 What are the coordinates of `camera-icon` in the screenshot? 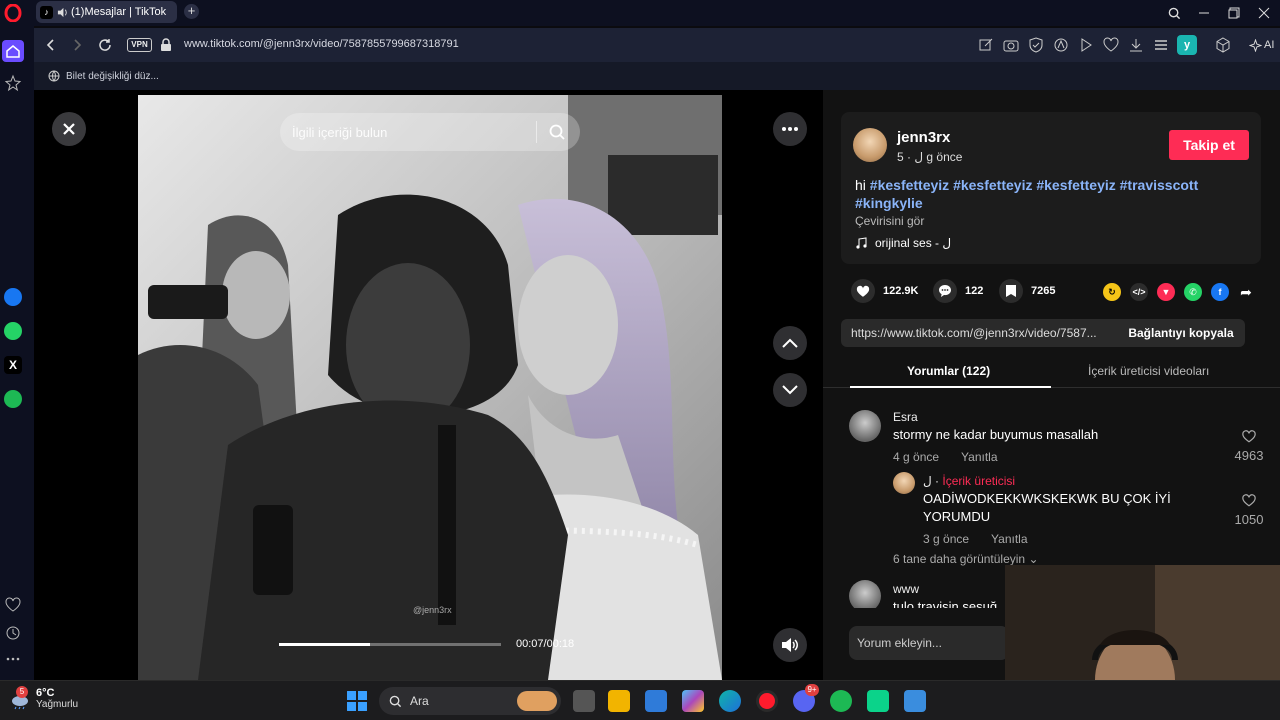 It's located at (1011, 45).